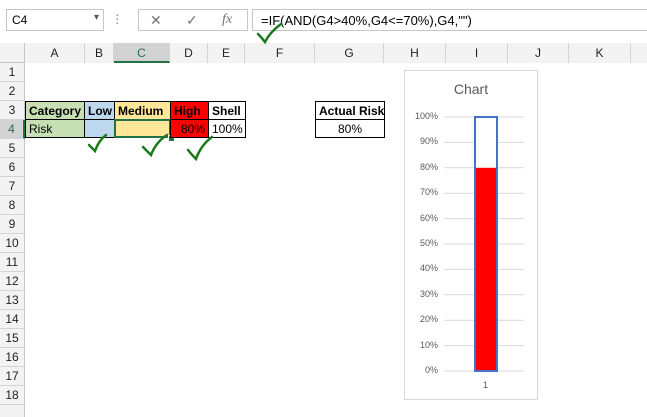 The width and height of the screenshot is (647, 417). Describe the element at coordinates (55, 53) in the screenshot. I see `column-header-a: A` at that location.